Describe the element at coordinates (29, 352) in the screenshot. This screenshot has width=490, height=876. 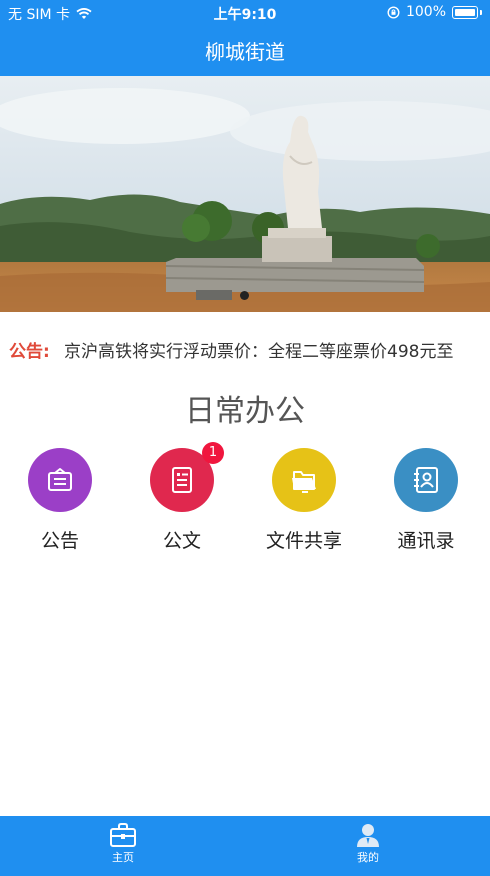
I see `notice-label: 公告:` at that location.